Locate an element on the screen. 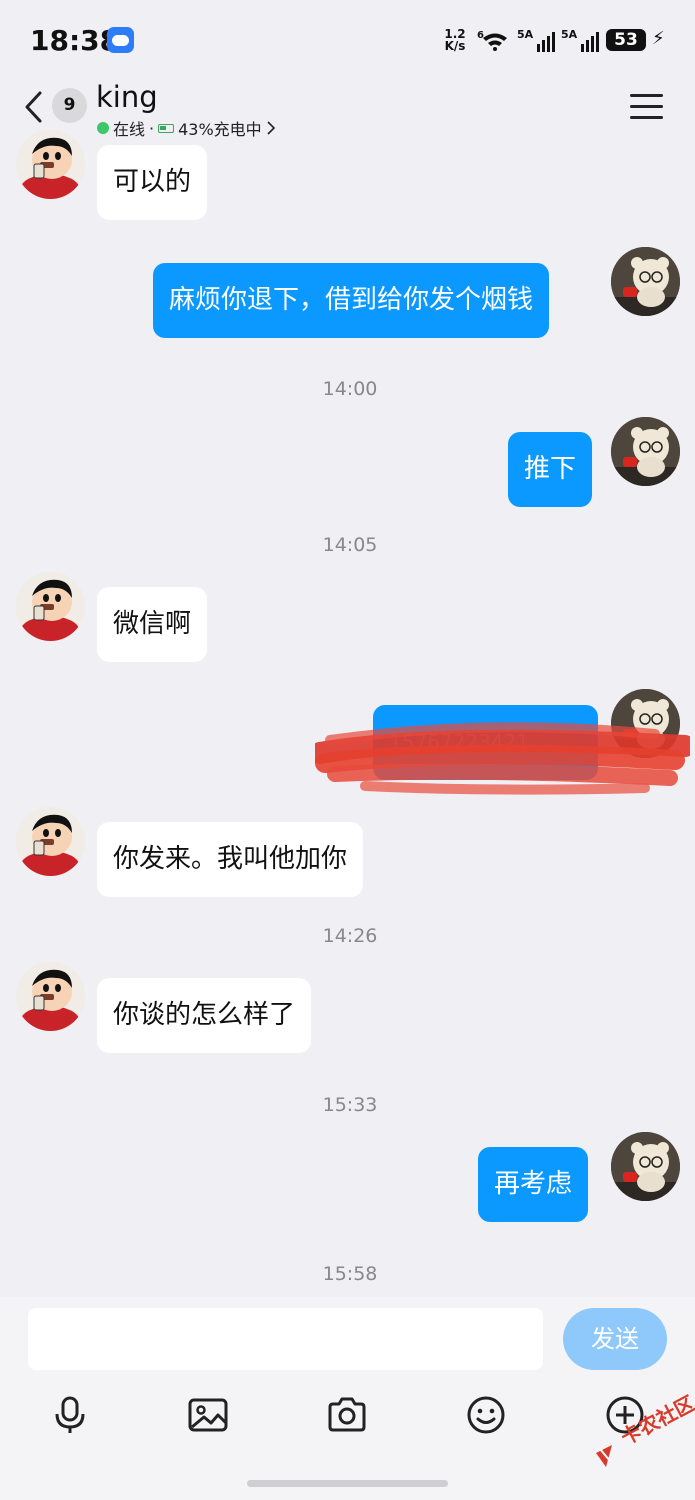 The width and height of the screenshot is (695, 1500). timestamp: 15:58 is located at coordinates (350, 1274).